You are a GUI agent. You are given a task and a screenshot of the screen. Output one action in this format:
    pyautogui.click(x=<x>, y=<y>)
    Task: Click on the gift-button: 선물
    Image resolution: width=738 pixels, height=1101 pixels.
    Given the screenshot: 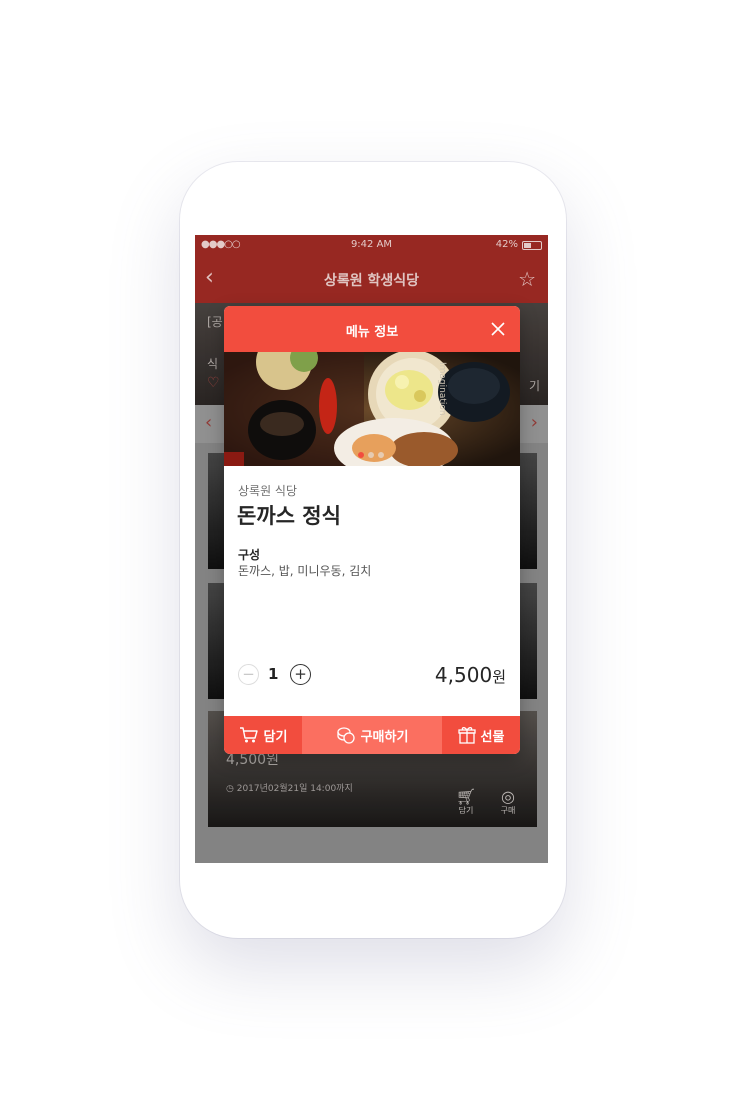 What is the action you would take?
    pyautogui.click(x=481, y=735)
    